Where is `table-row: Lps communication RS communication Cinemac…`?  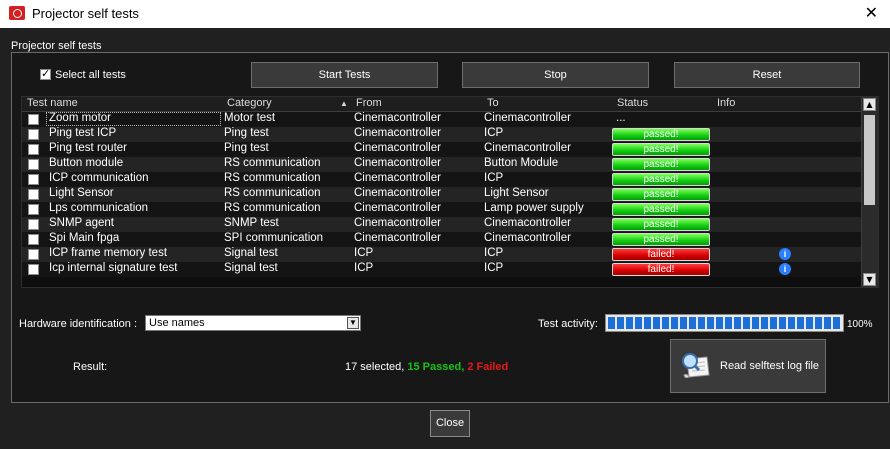 table-row: Lps communication RS communication Cinemac… is located at coordinates (442, 209).